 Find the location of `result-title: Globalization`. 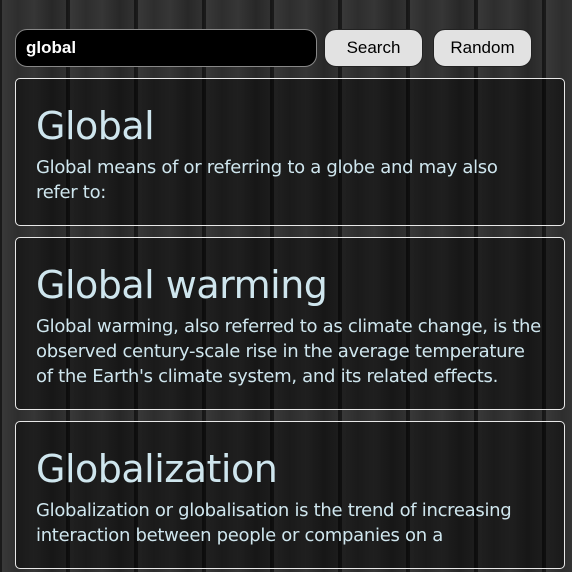

result-title: Globalization is located at coordinates (157, 469).